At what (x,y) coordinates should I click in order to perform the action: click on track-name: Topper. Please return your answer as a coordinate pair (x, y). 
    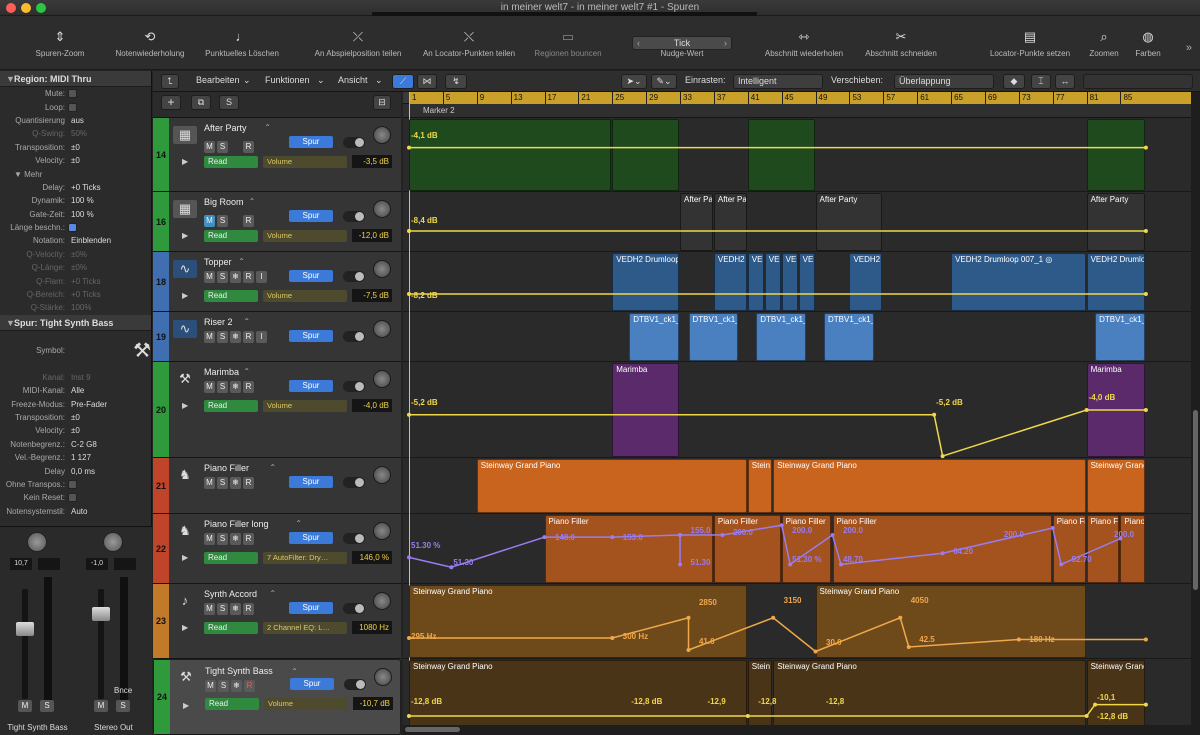
    Looking at the image, I should click on (218, 262).